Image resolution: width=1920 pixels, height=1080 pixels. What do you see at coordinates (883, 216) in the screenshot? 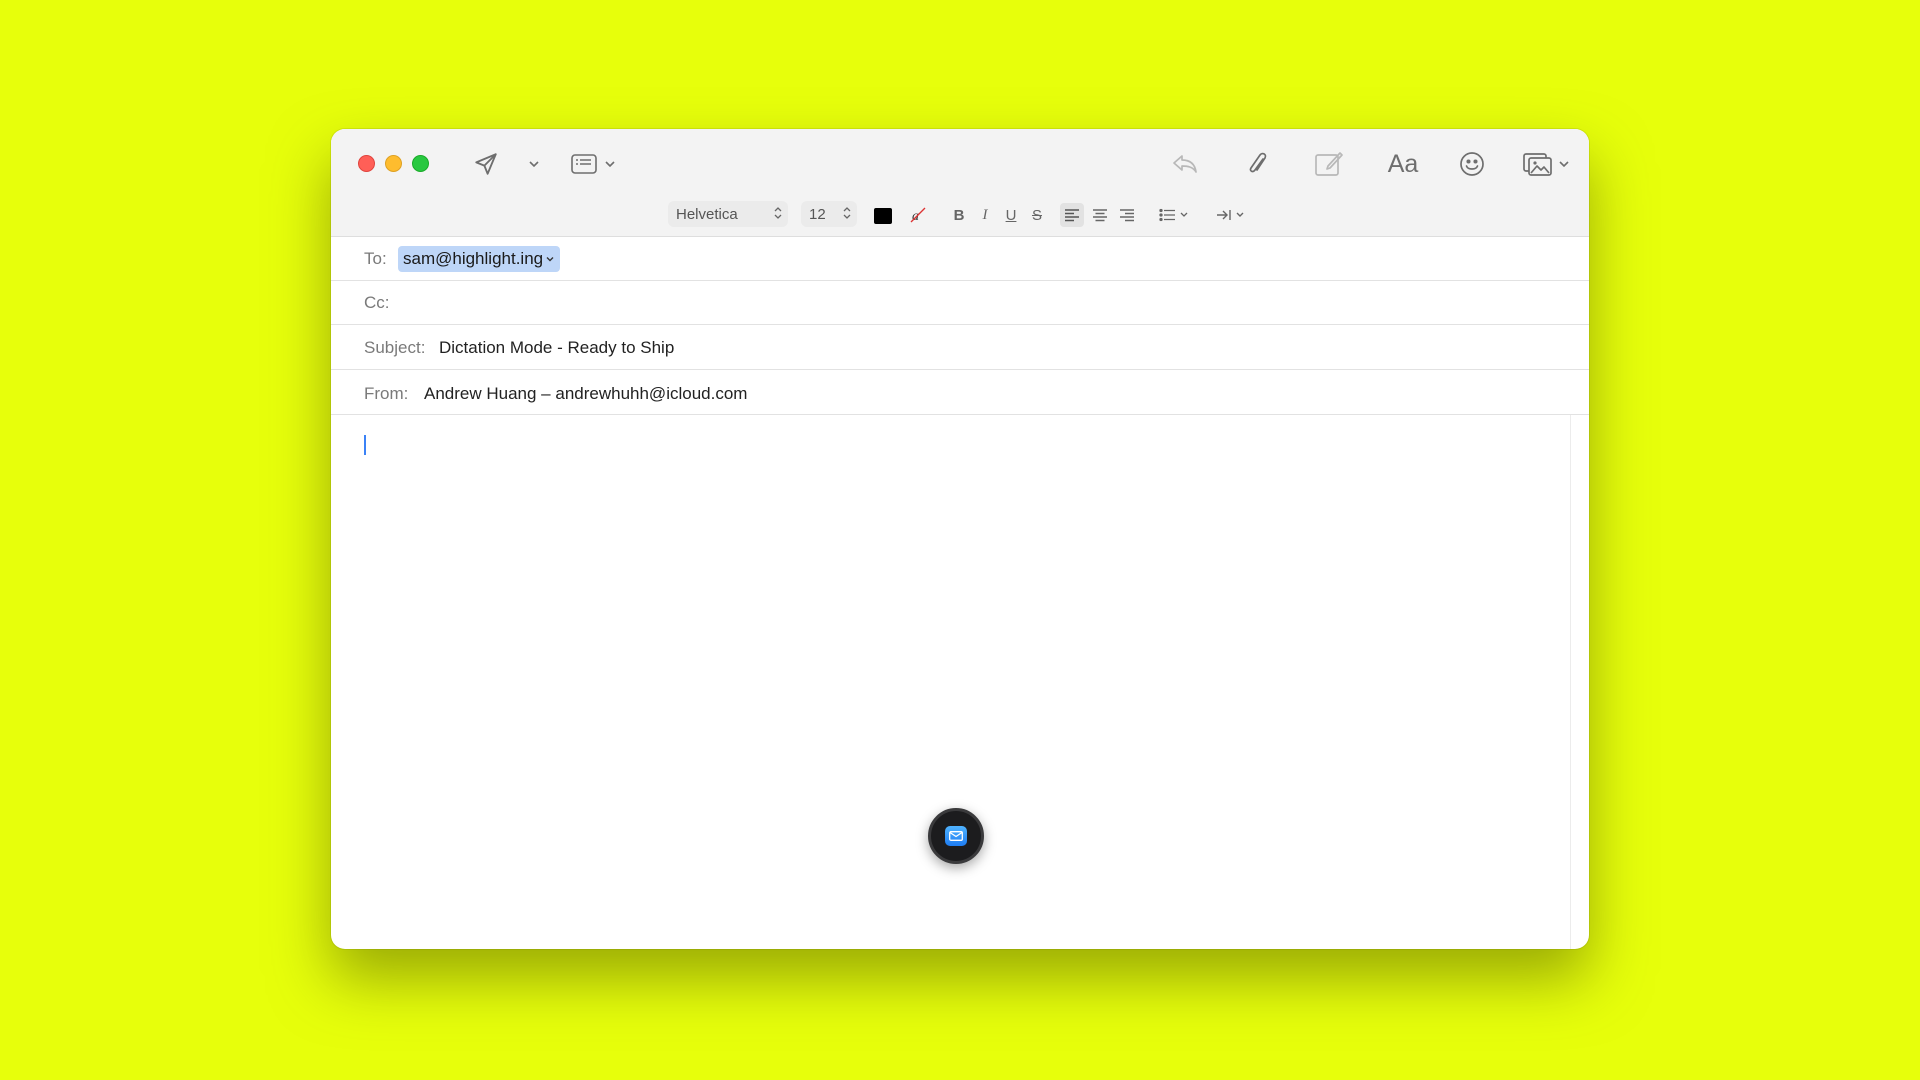
I see `text-color-swatch` at bounding box center [883, 216].